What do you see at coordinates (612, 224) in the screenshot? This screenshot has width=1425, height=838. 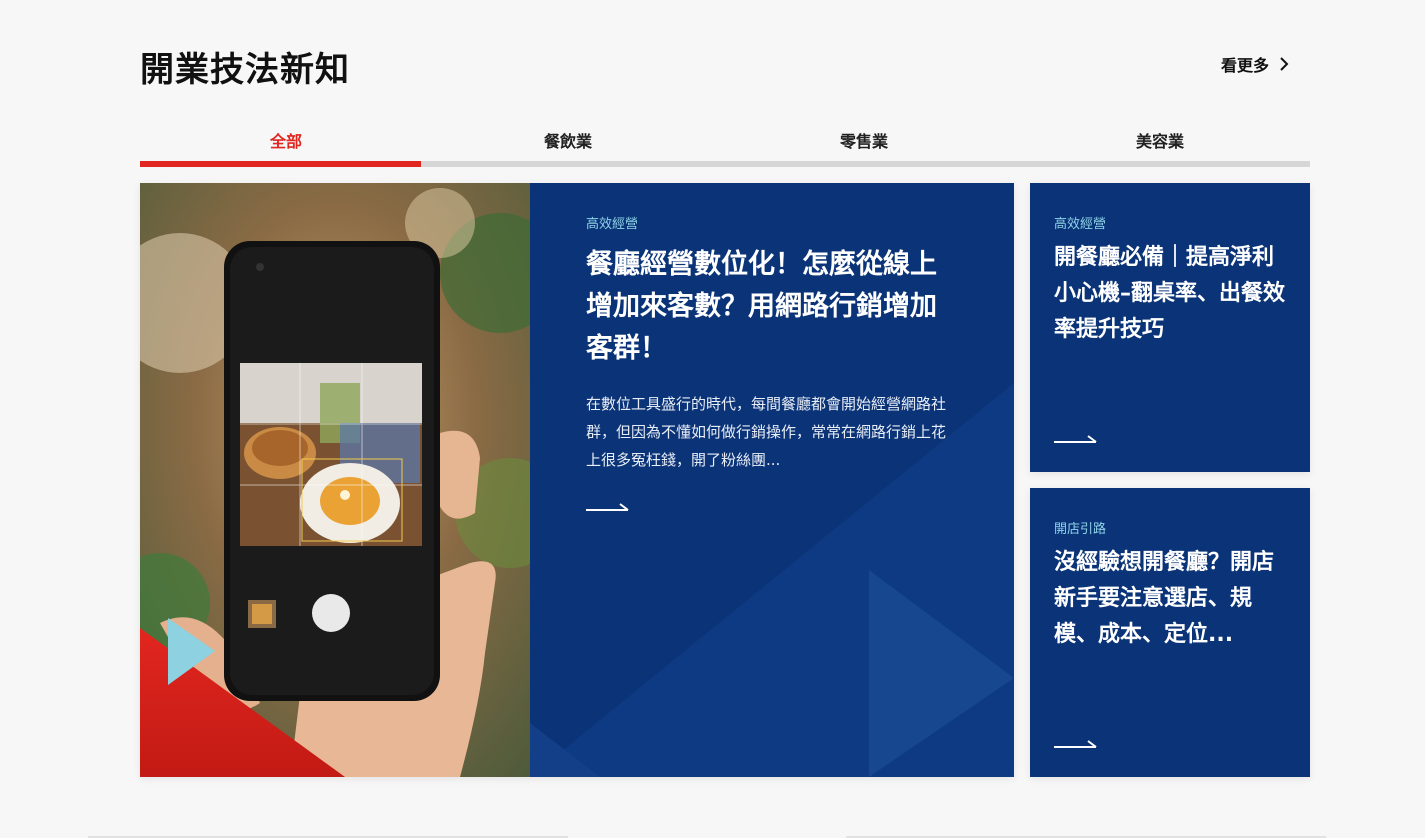 I see `featured-tag: 高效經營` at bounding box center [612, 224].